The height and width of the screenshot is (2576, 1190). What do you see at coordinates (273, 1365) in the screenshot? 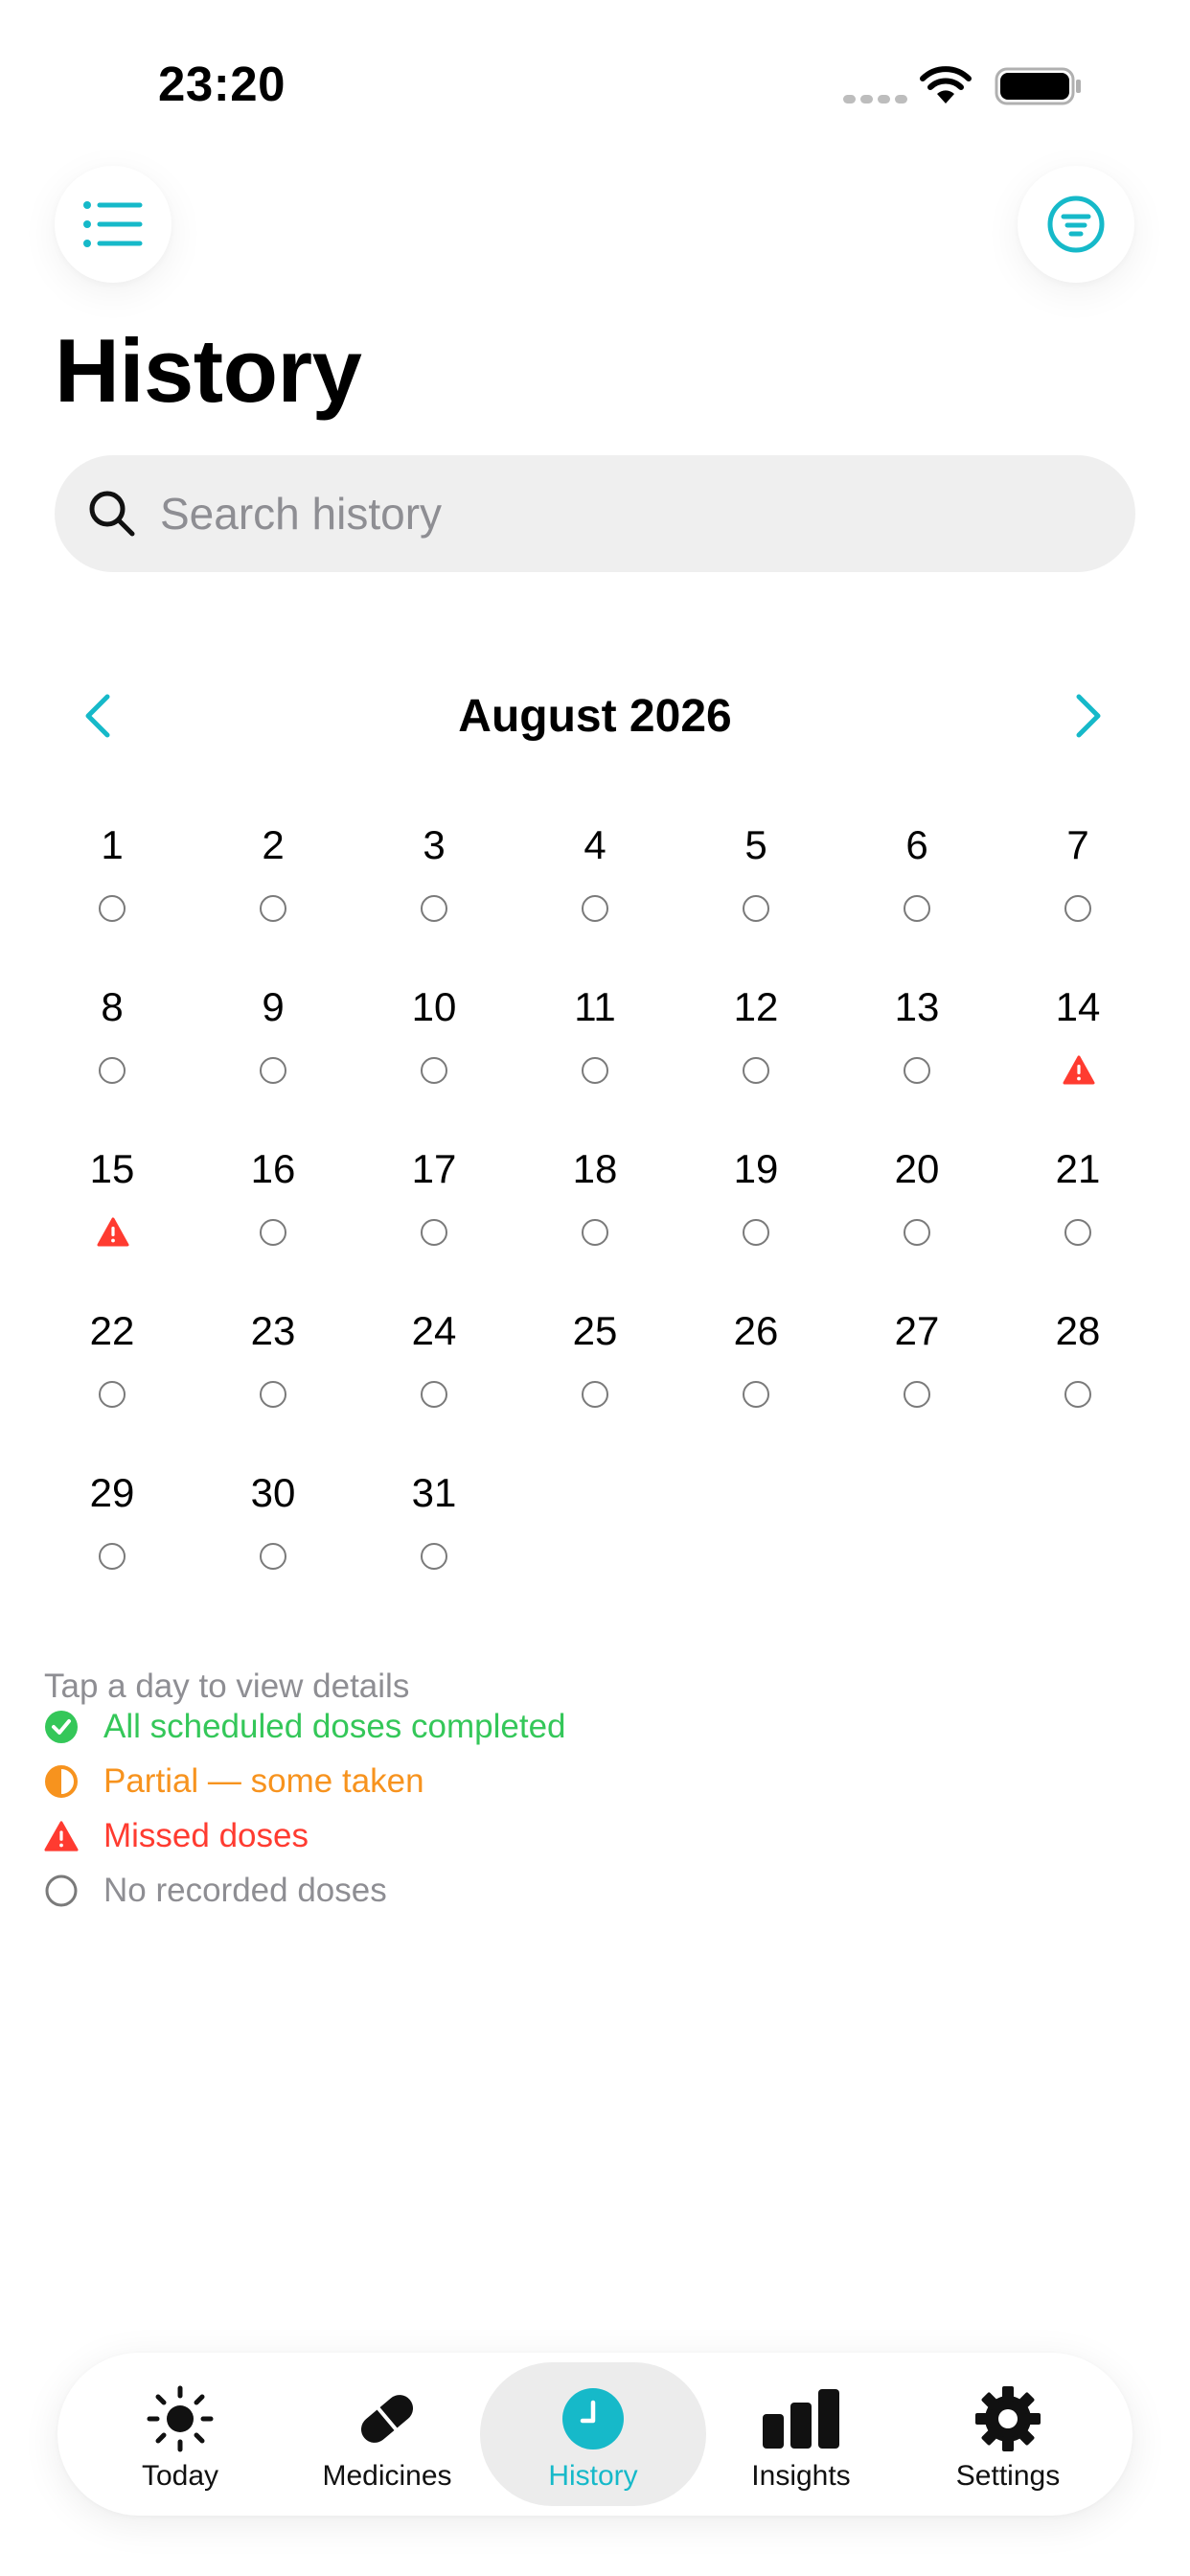
I see `calendar-day: 23` at bounding box center [273, 1365].